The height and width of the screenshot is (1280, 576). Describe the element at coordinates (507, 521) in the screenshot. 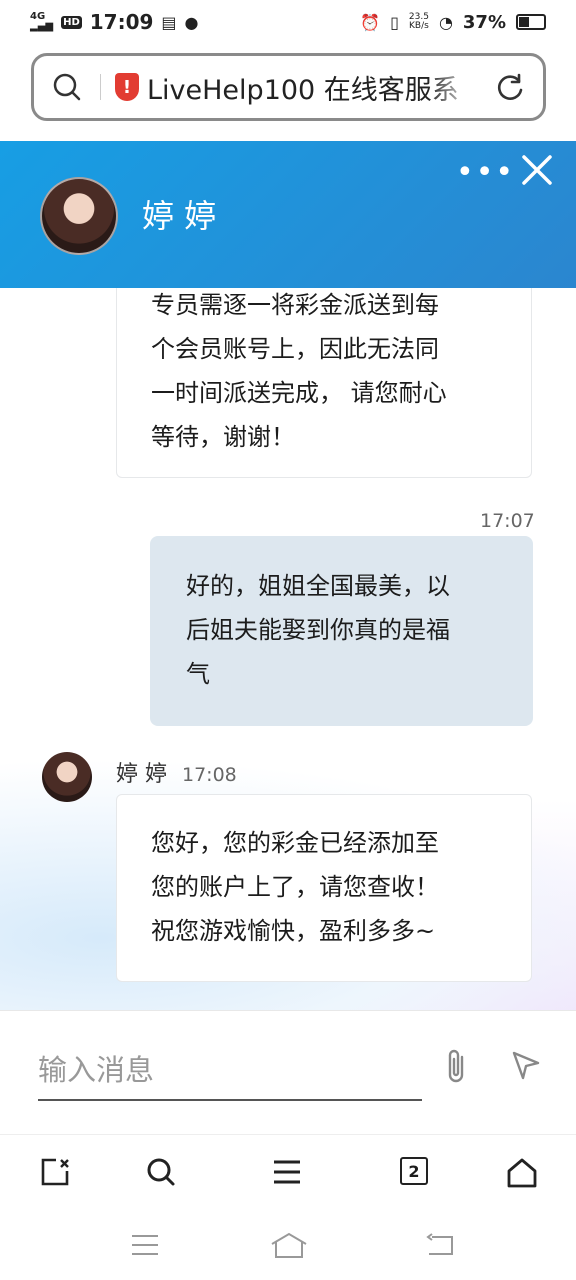

I see `message-time: 17:07` at that location.